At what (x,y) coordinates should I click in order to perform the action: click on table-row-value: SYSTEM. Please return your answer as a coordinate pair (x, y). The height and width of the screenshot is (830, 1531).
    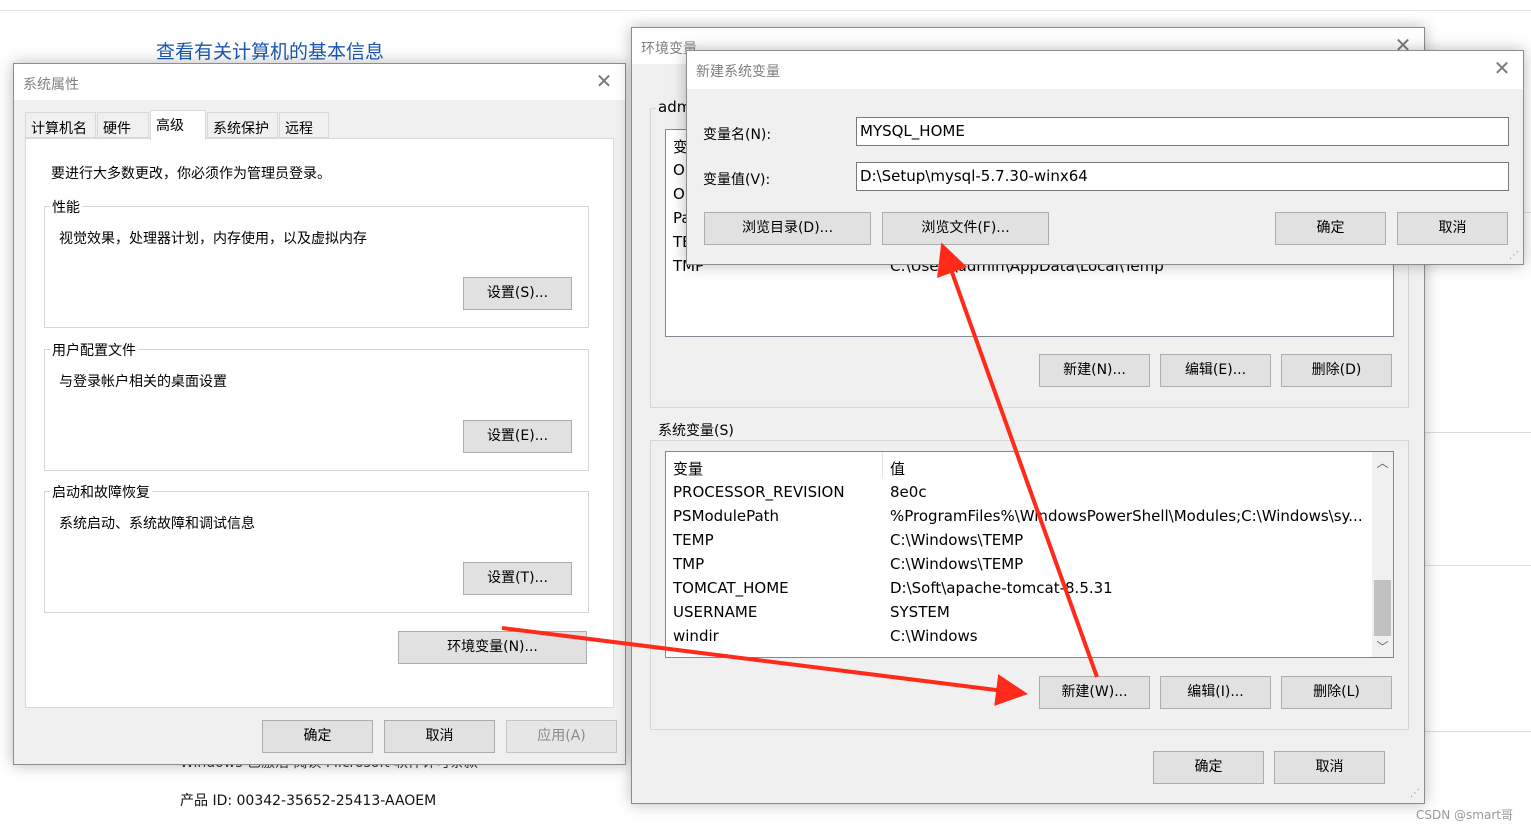
    Looking at the image, I should click on (920, 612).